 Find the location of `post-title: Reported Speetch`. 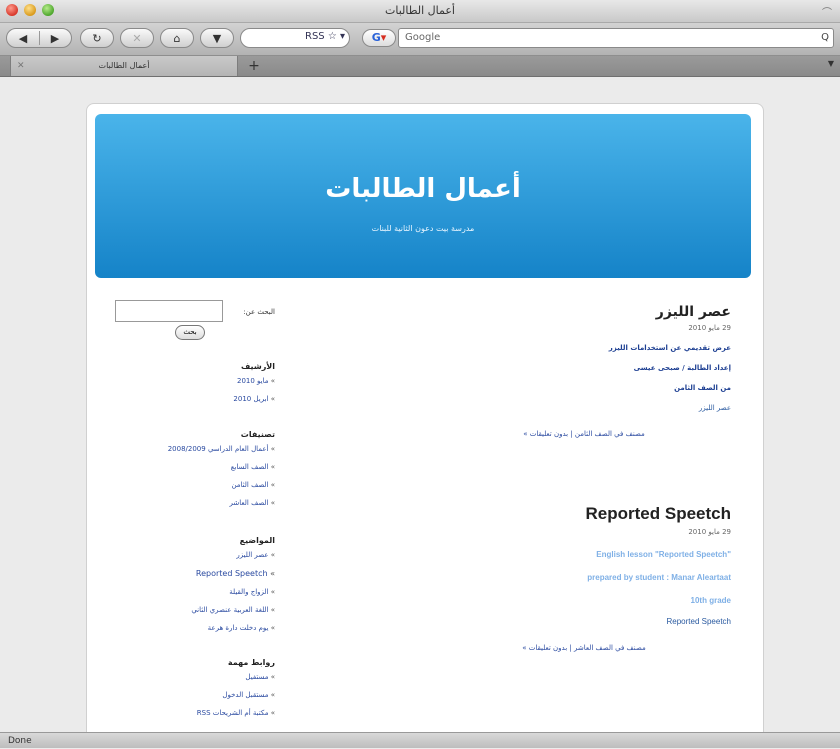

post-title: Reported Speetch is located at coordinates (584, 514).